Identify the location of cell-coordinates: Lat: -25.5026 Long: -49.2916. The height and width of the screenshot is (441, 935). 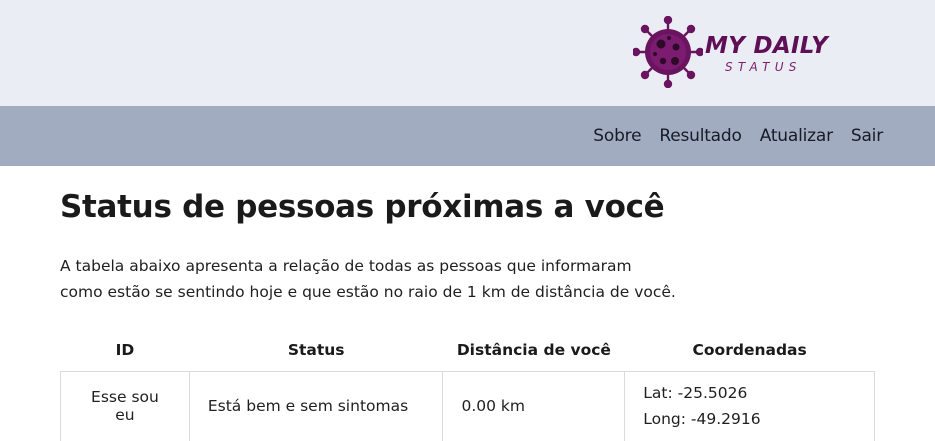
(749, 405).